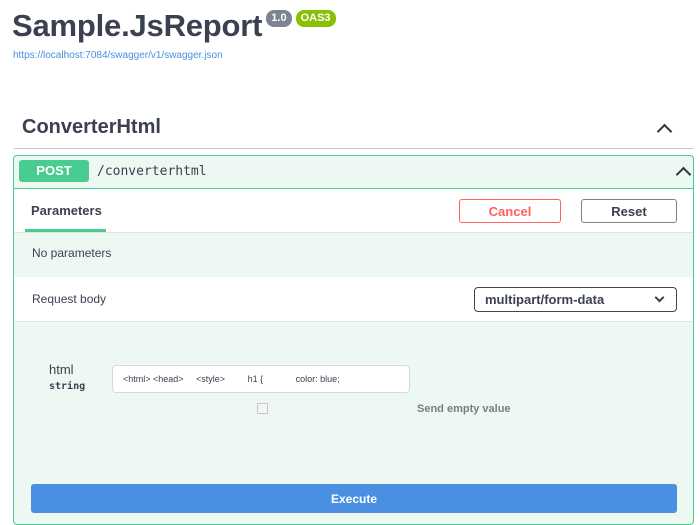  I want to click on tab-active-indicator, so click(65, 230).